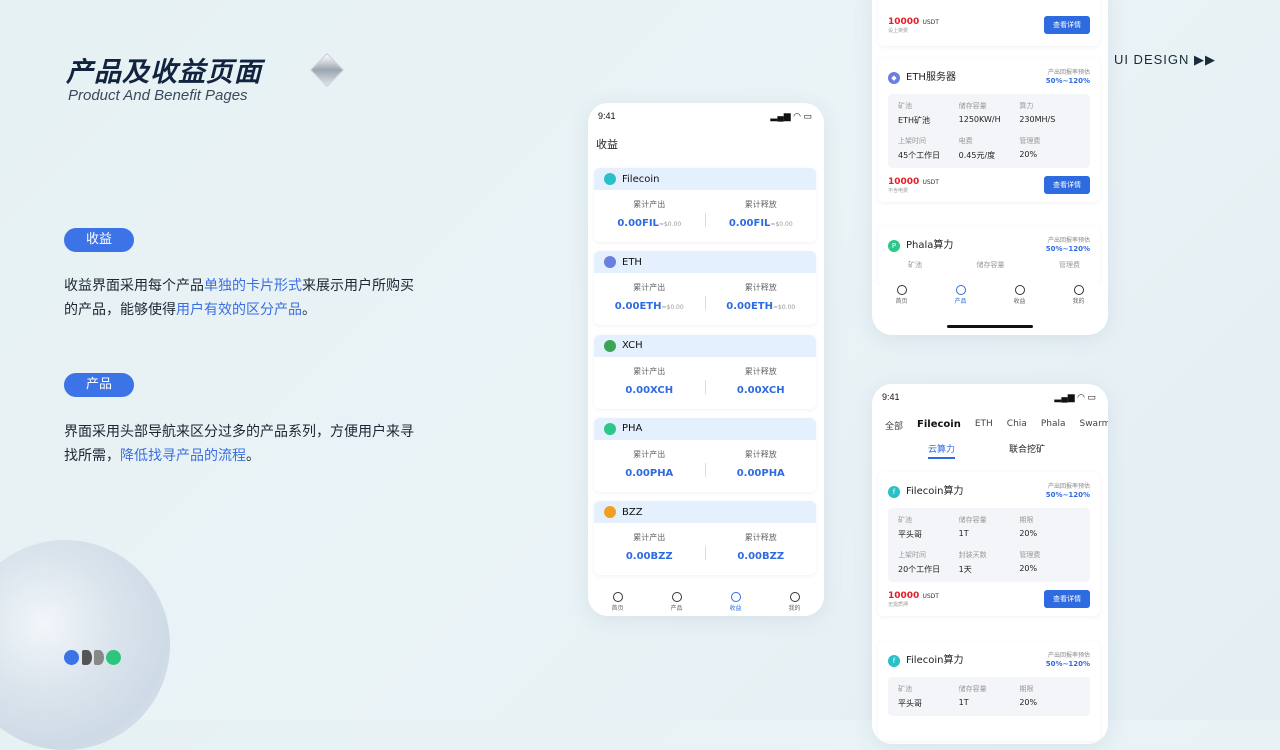  What do you see at coordinates (705, 454) in the screenshot?
I see `earning-card-pha: PHA 累计产出 0.00PHA 累计释放 0.00PHA` at bounding box center [705, 454].